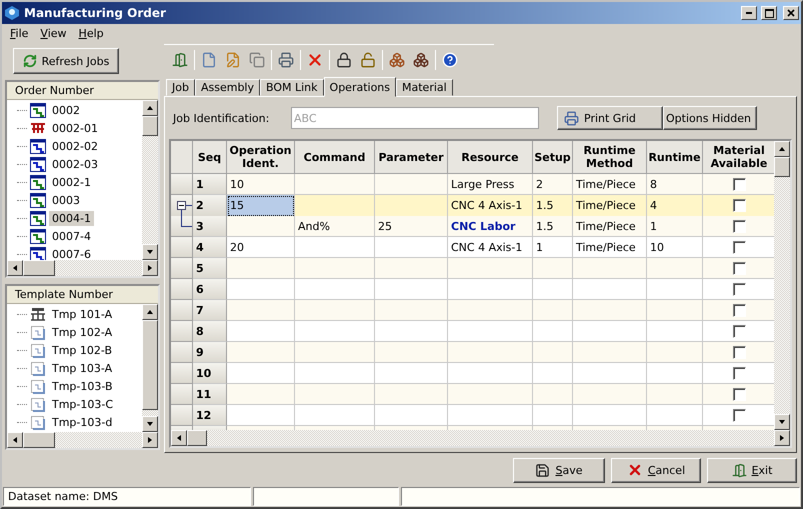 The width and height of the screenshot is (803, 509). I want to click on cancel-button: Cancel, so click(656, 470).